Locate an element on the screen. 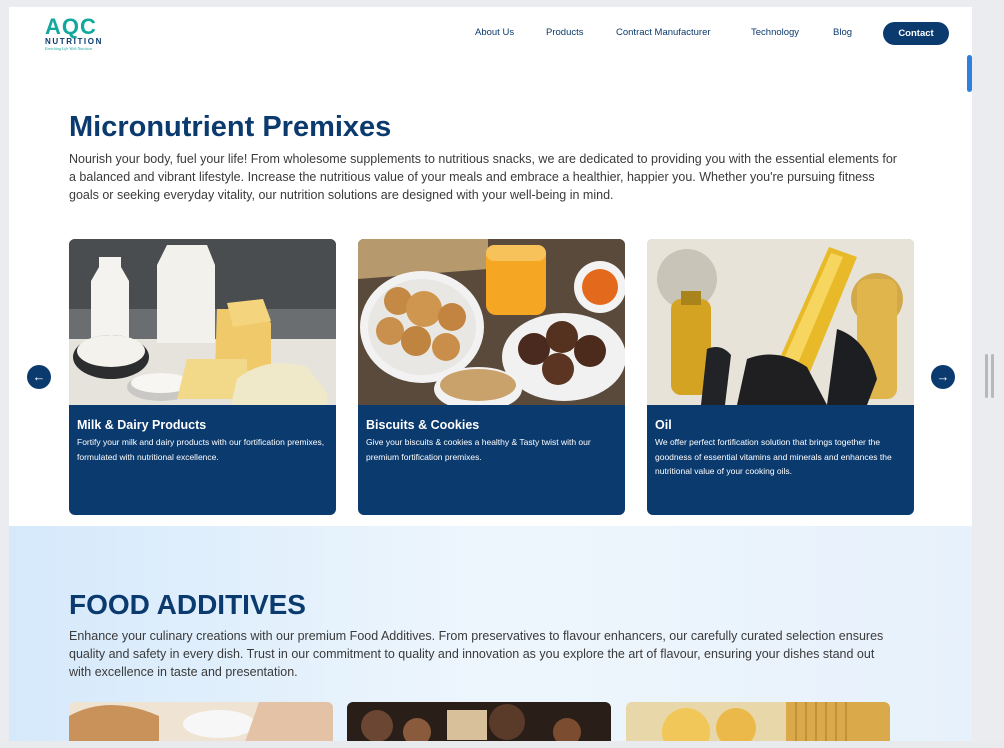 The image size is (1004, 748). oil-image is located at coordinates (780, 322).